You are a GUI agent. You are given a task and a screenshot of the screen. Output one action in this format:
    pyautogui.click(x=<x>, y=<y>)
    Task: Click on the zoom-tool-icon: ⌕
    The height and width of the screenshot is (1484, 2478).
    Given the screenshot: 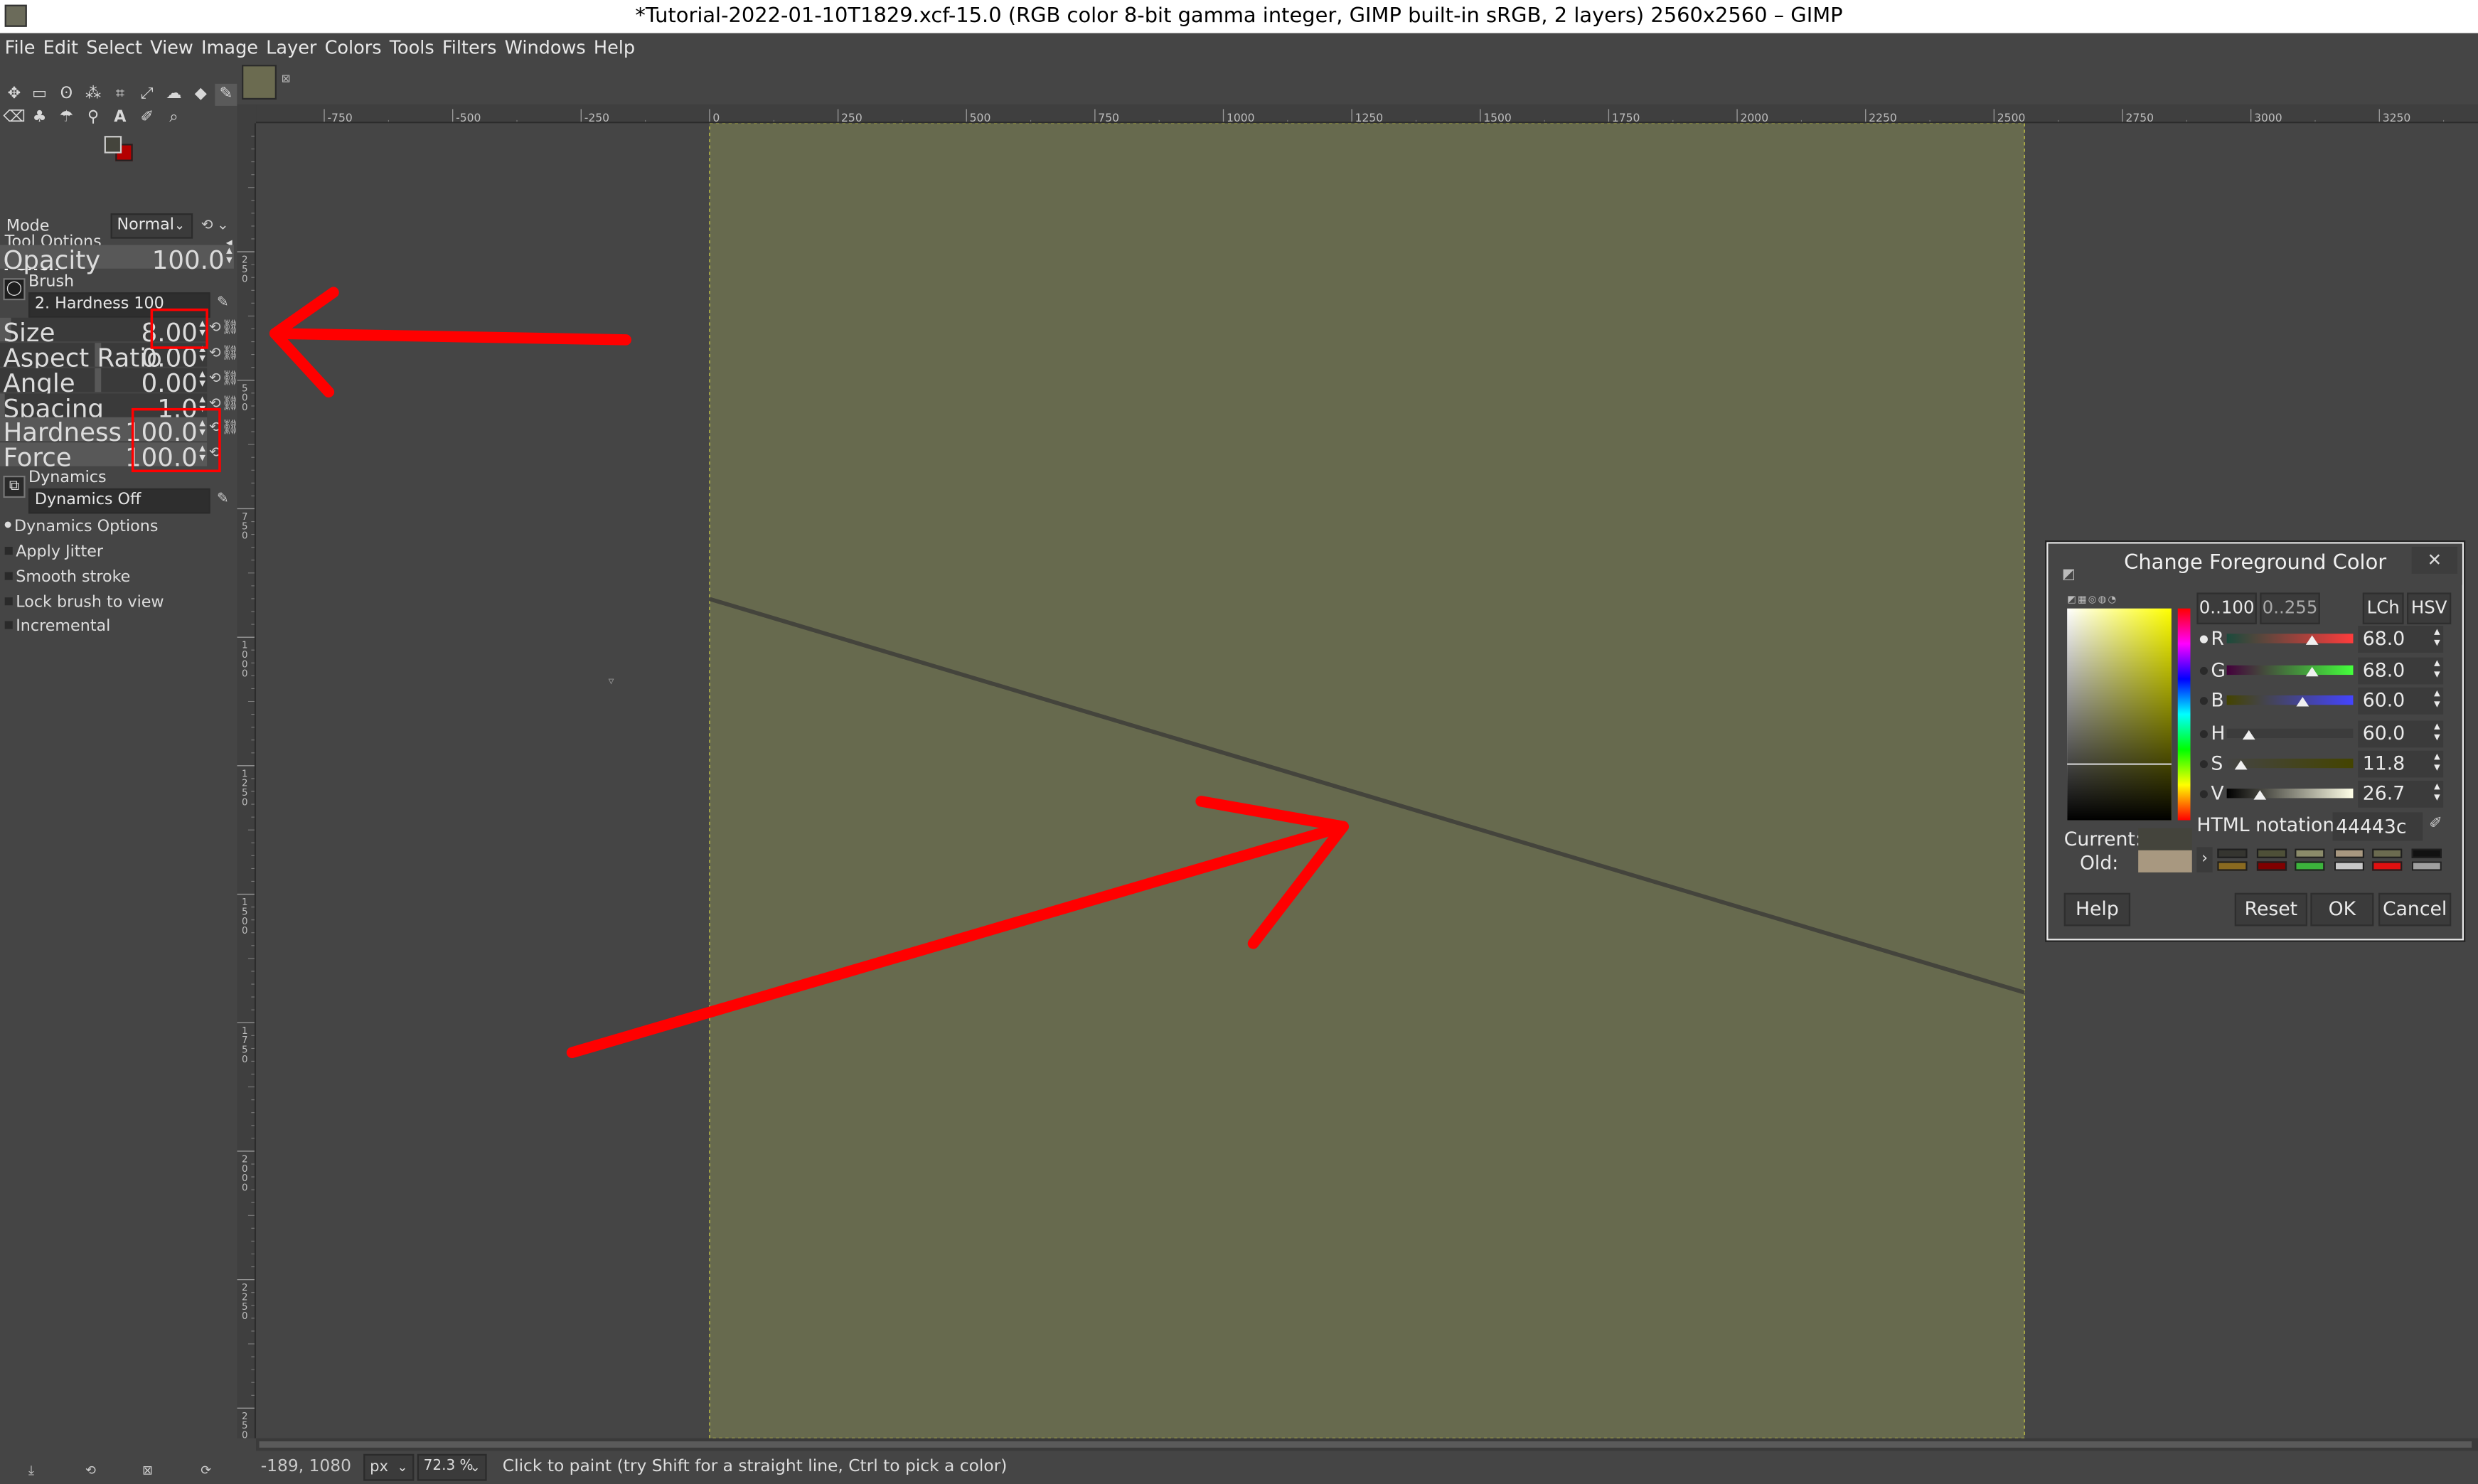 What is the action you would take?
    pyautogui.click(x=174, y=118)
    